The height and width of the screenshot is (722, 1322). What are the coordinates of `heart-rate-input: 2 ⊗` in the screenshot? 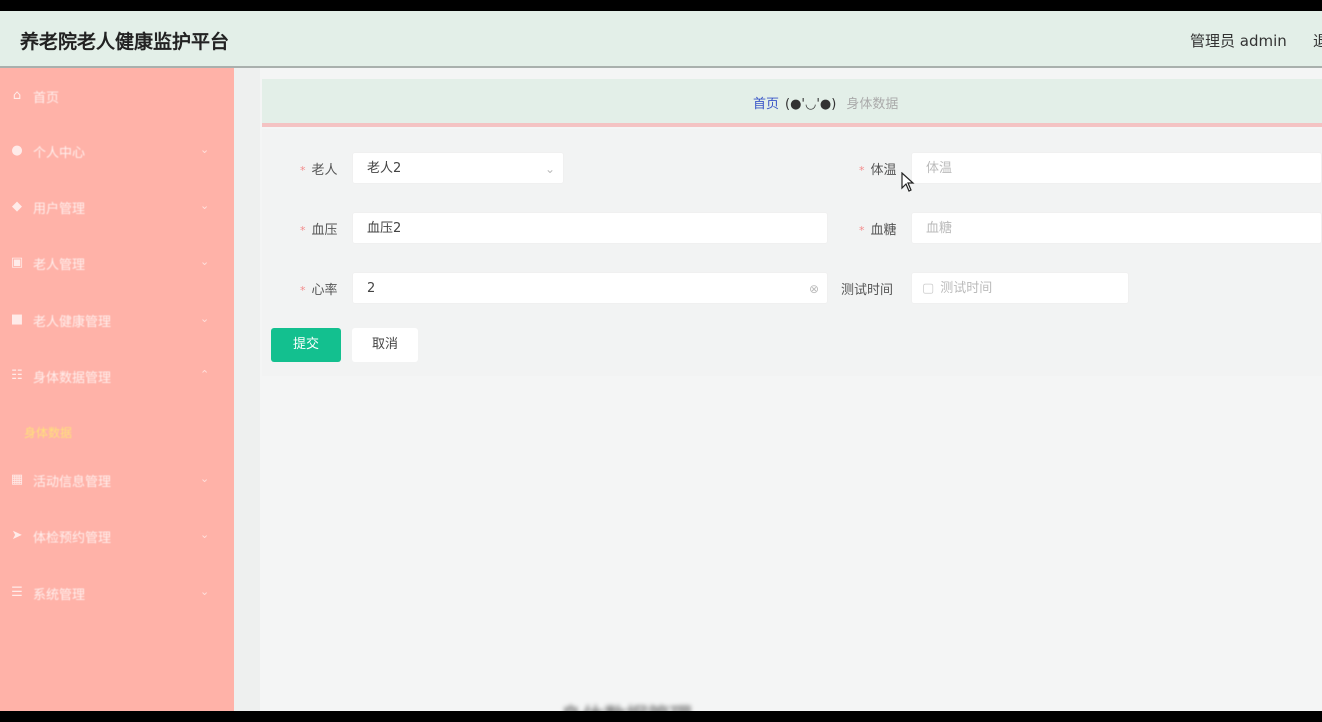 It's located at (590, 288).